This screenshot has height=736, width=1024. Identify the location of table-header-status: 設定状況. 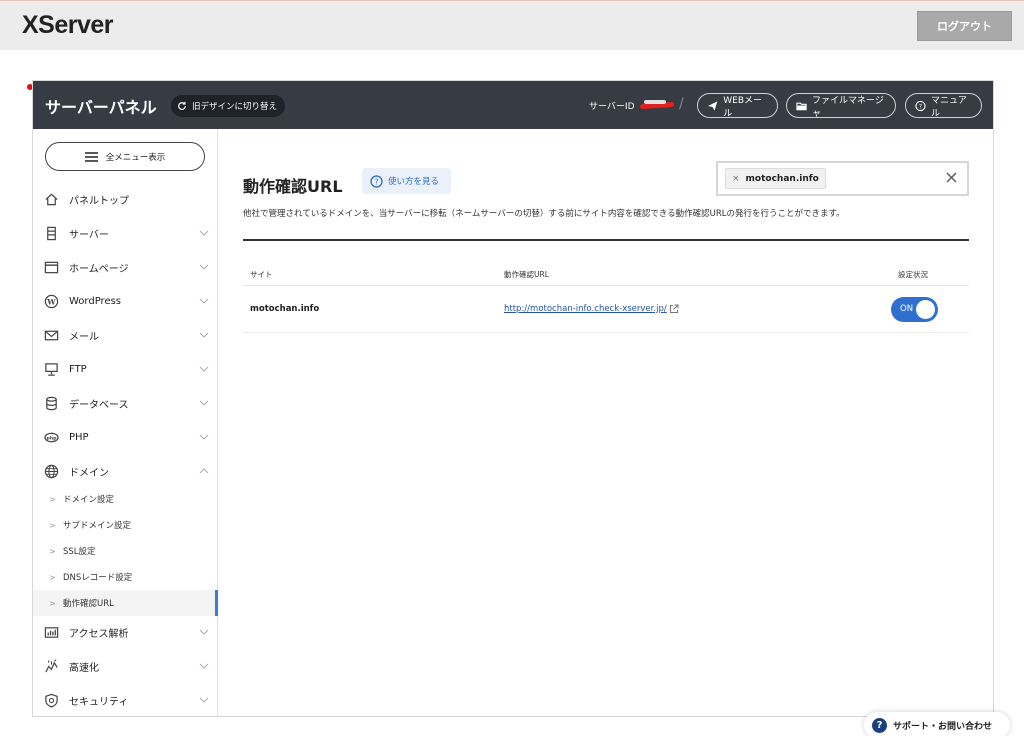
(913, 274).